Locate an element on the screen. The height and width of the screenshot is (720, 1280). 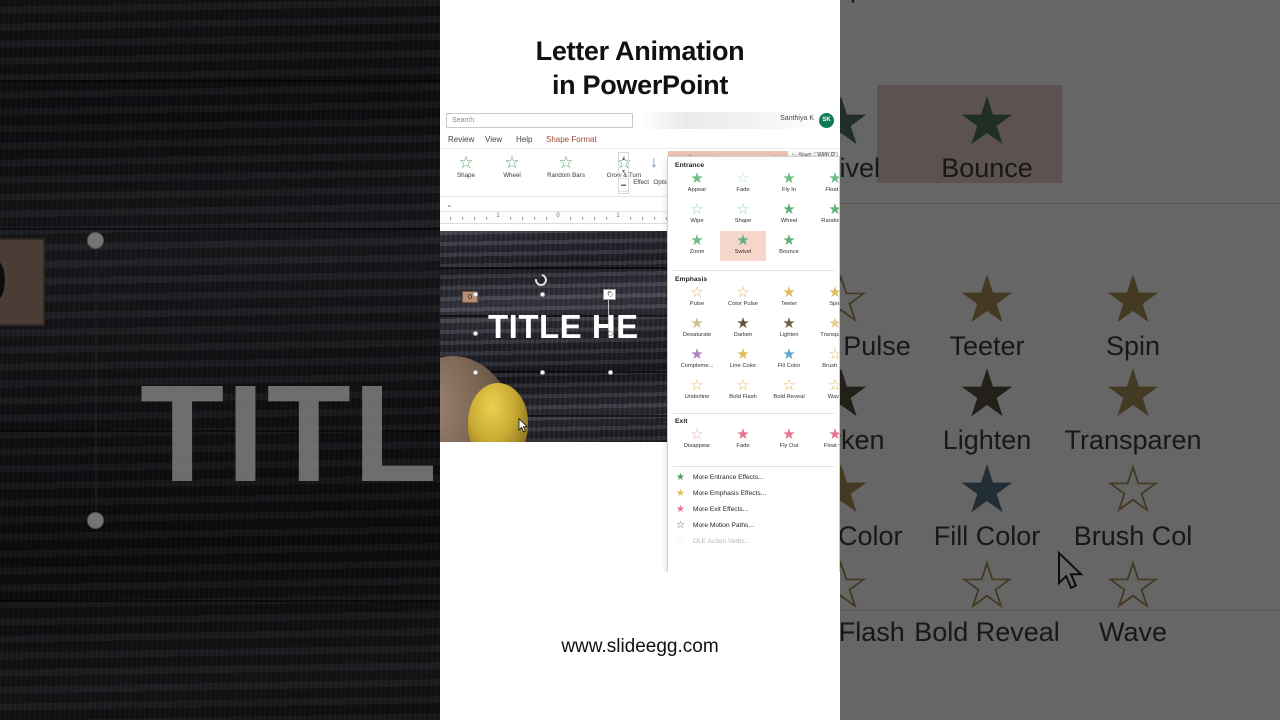
effect-fade-out: ★ Fade is located at coordinates (743, 438).